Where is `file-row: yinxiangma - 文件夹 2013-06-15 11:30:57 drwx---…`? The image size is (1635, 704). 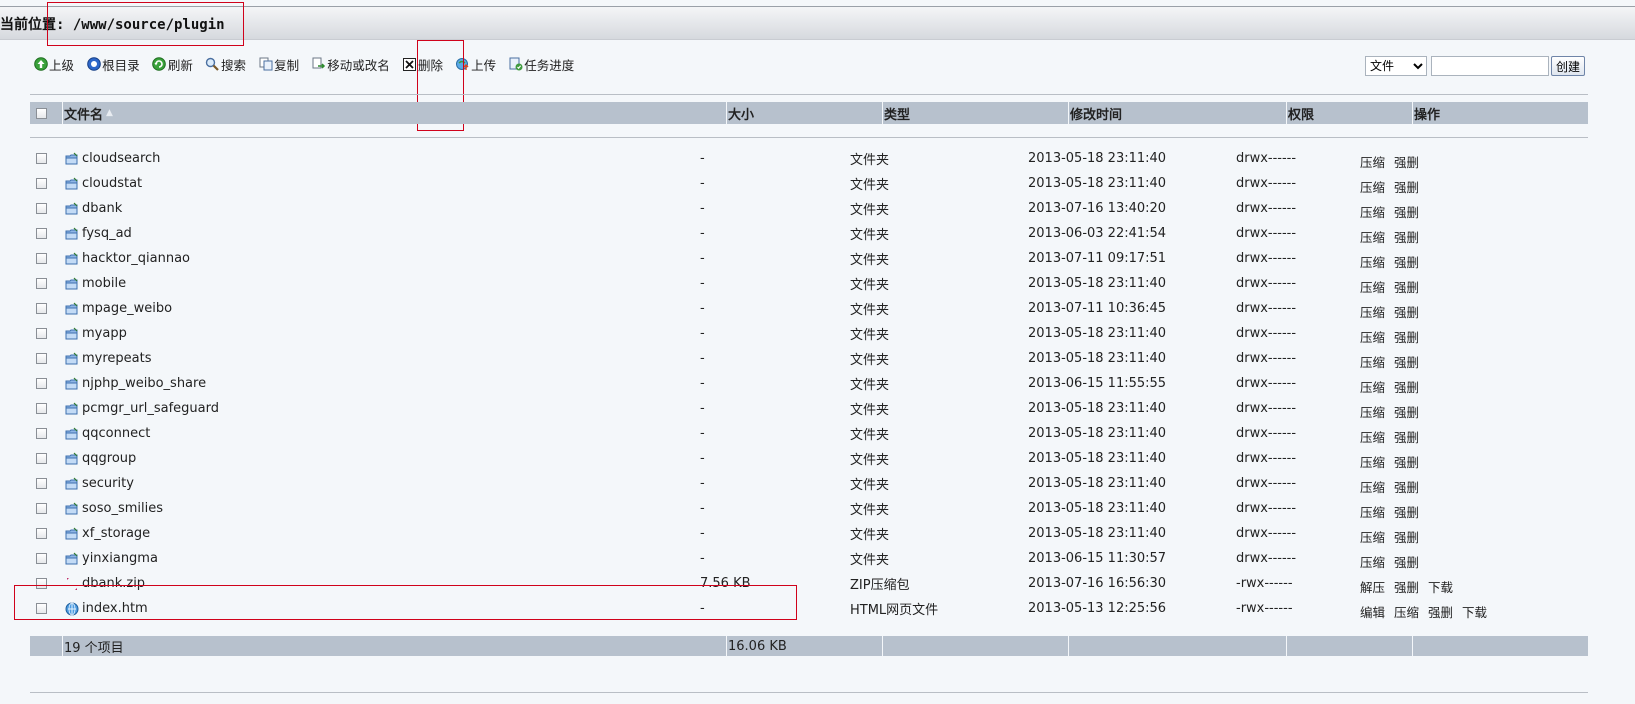 file-row: yinxiangma - 文件夹 2013-06-15 11:30:57 drwx---… is located at coordinates (809, 558).